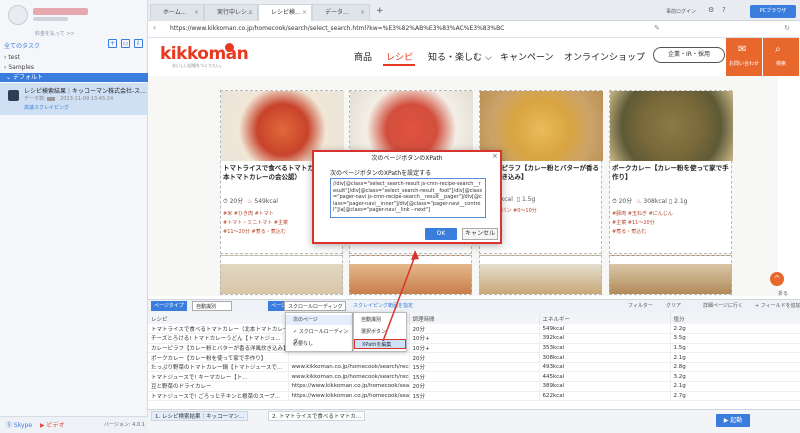 Image resolution: width=800 pixels, height=433 pixels. What do you see at coordinates (605, 348) in the screenshot?
I see `table-cell: 353kcal` at bounding box center [605, 348].